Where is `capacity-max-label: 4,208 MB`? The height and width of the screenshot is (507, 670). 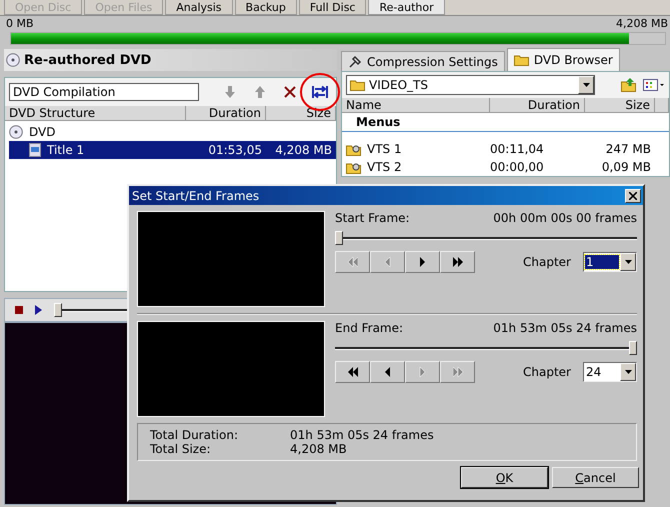 capacity-max-label: 4,208 MB is located at coordinates (642, 23).